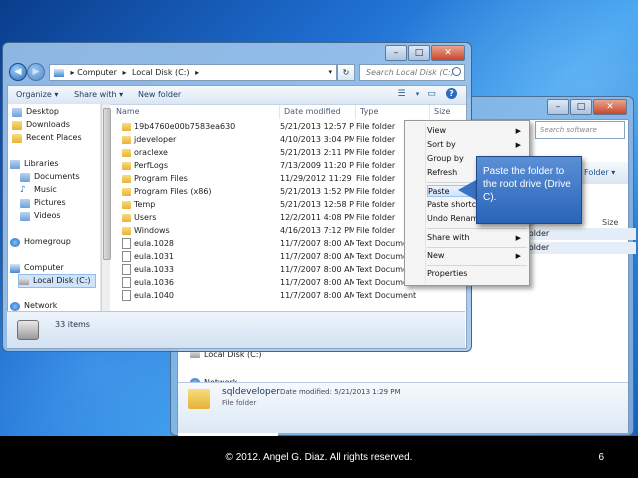 This screenshot has height=478, width=638. Describe the element at coordinates (200, 165) in the screenshot. I see `file-name: PerfLogs` at that location.